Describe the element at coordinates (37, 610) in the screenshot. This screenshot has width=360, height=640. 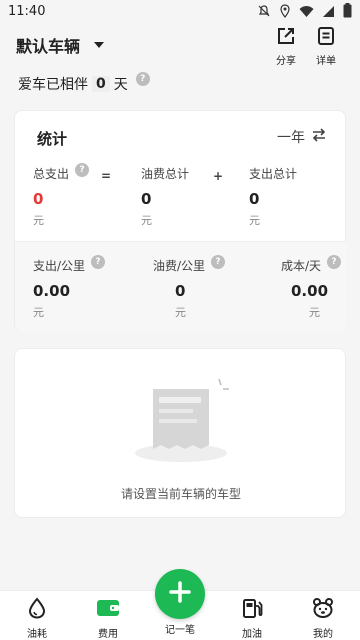
I see `droplet-icon` at that location.